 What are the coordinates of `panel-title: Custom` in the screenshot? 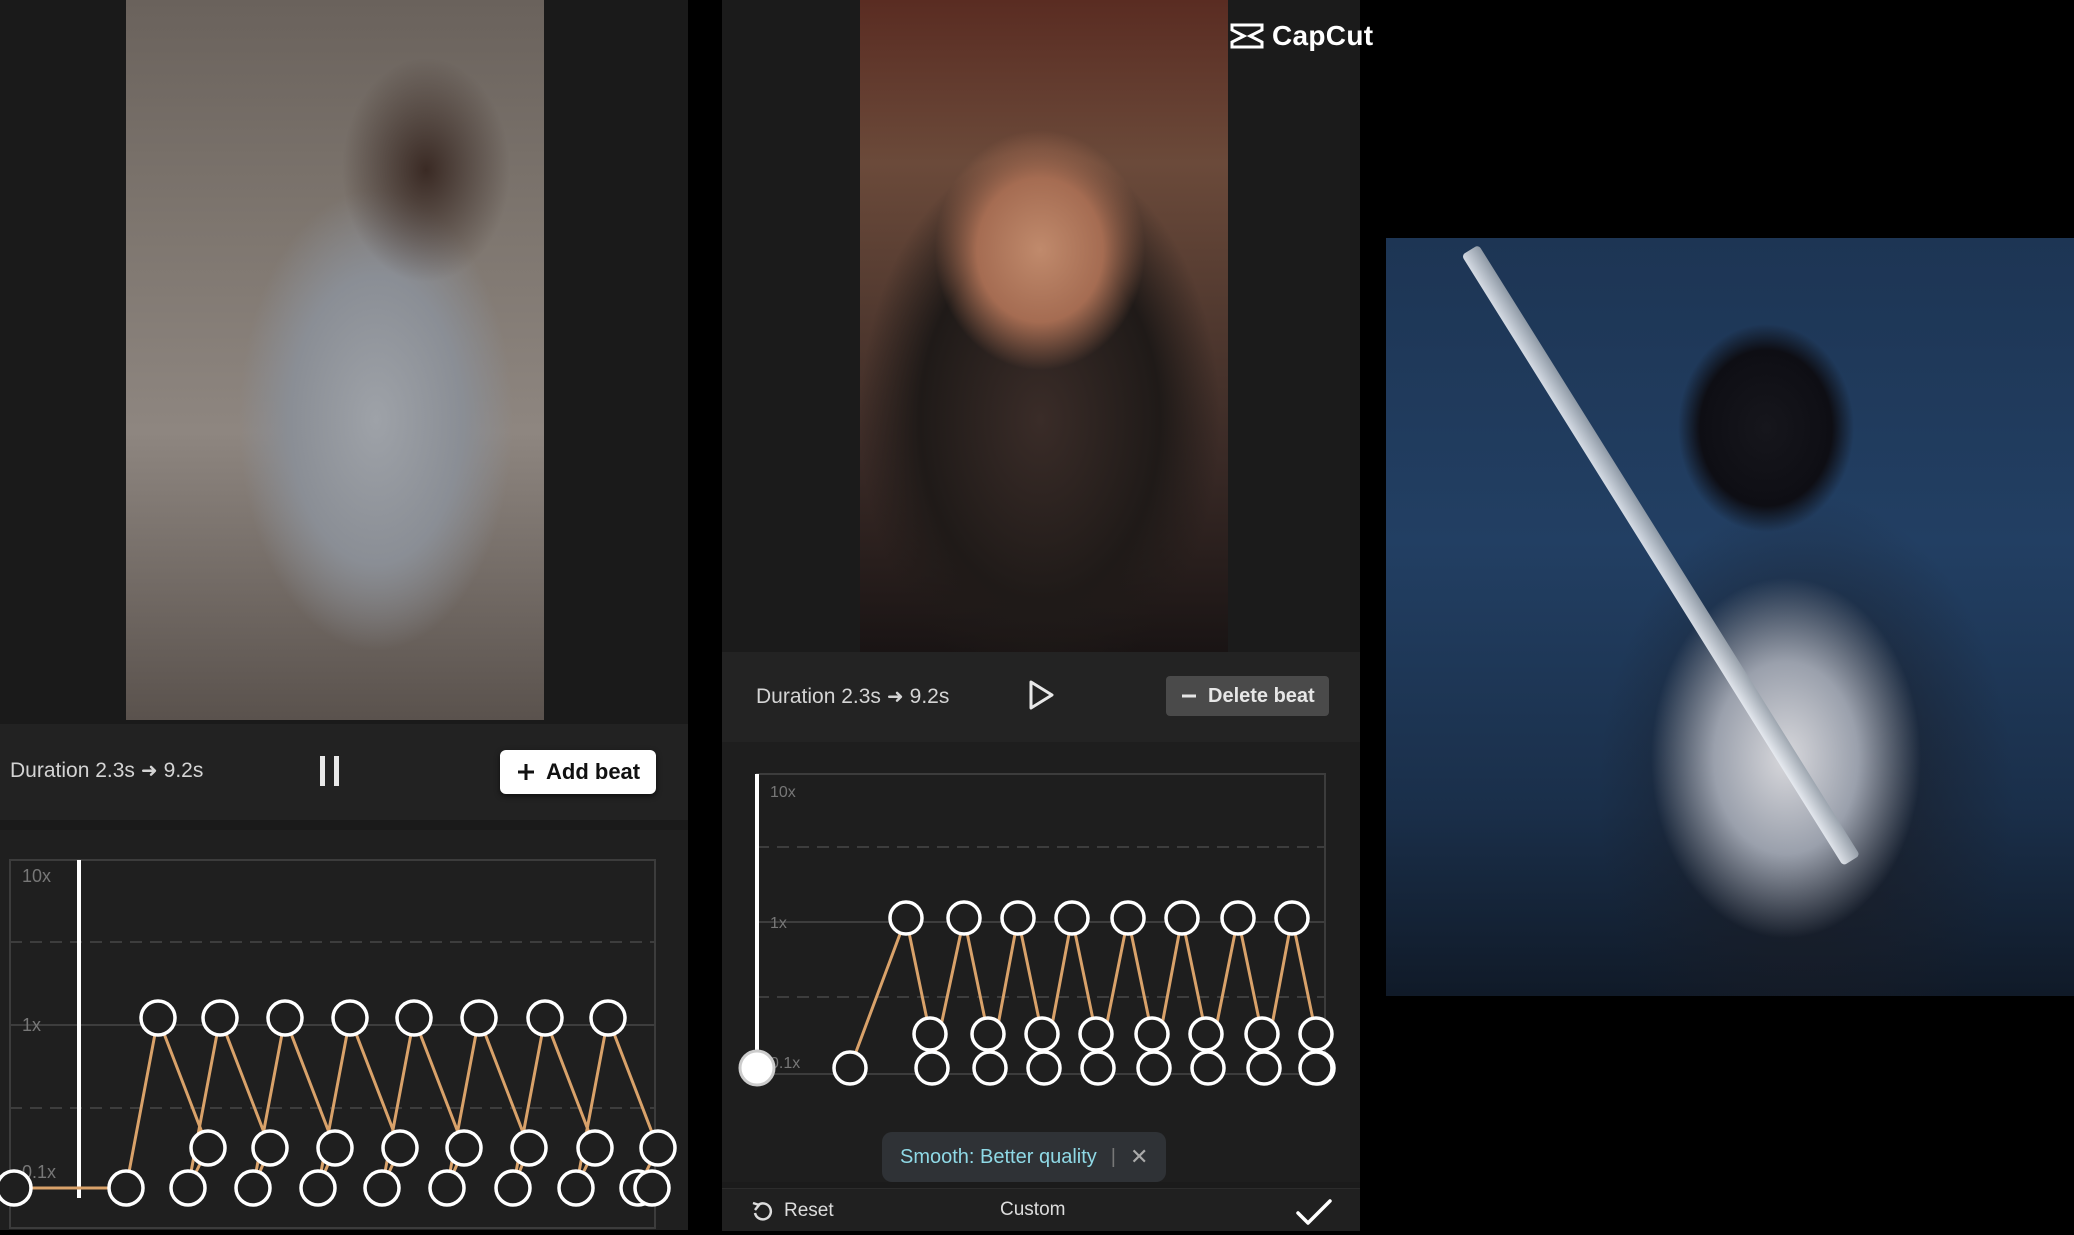 It's located at (1032, 1210).